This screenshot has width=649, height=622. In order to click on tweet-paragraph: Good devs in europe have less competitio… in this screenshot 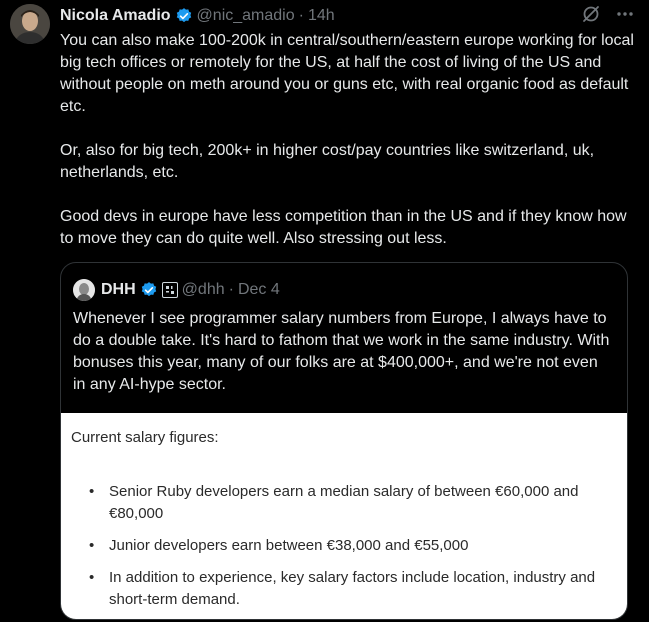, I will do `click(343, 227)`.